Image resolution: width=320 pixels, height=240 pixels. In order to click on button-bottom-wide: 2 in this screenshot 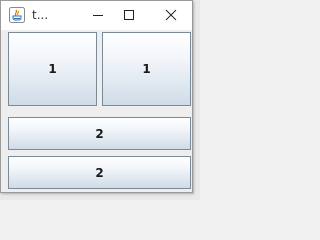, I will do `click(99, 172)`.